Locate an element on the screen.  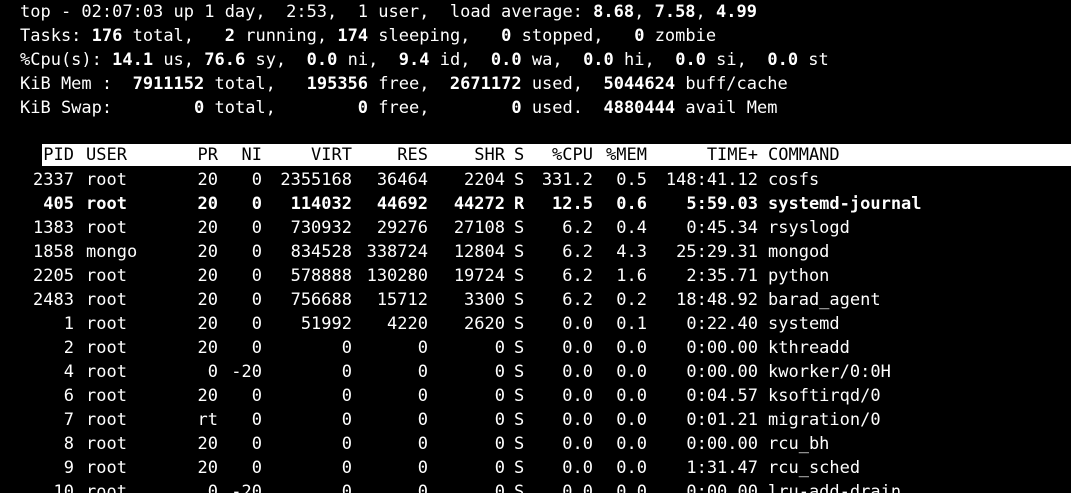
label: stopped, is located at coordinates (573, 36).